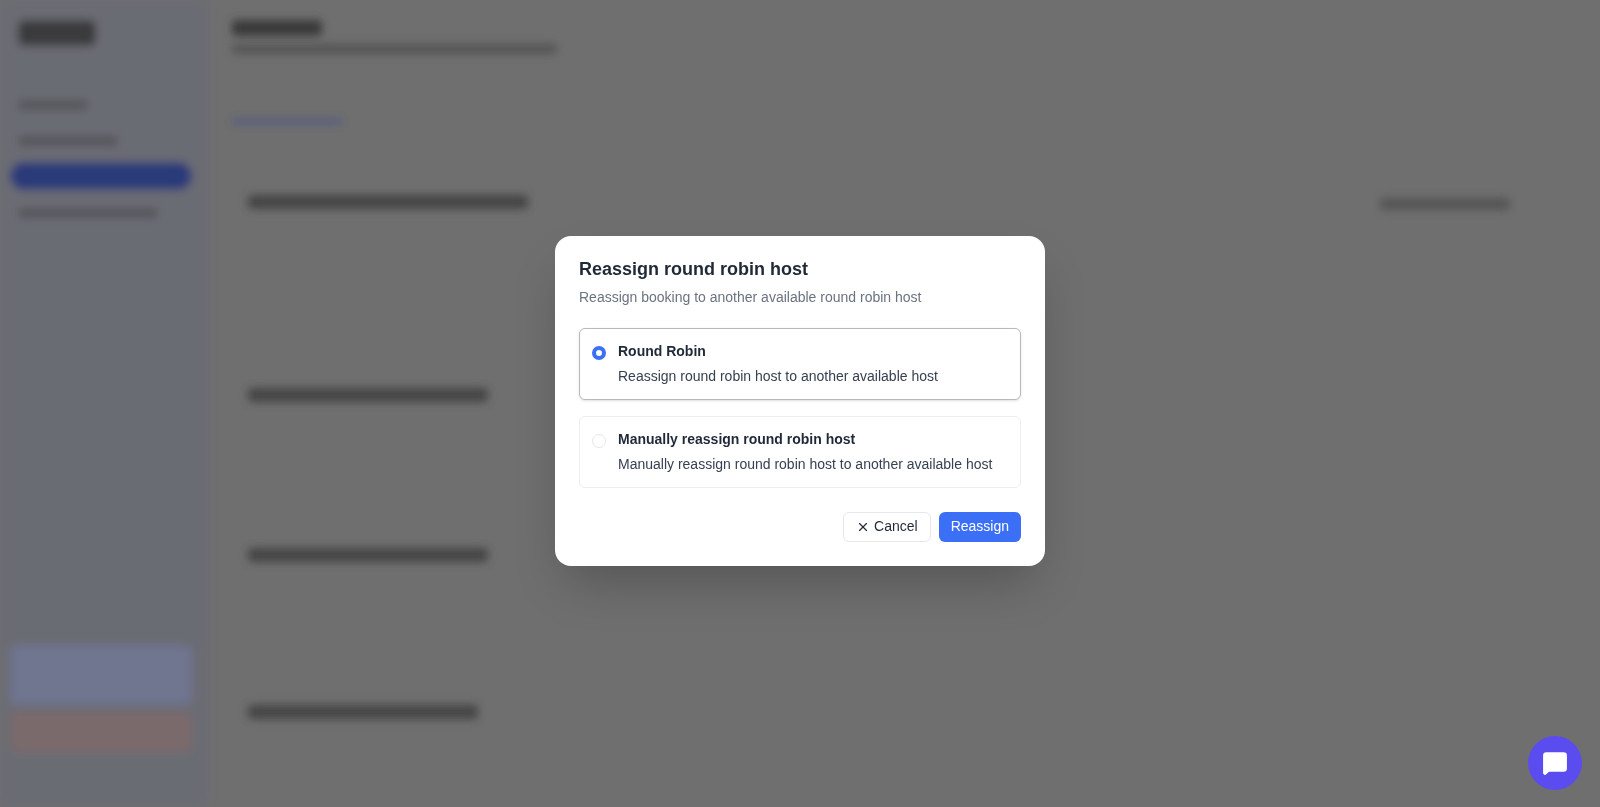  I want to click on option-description: Manually reassign round robin host to another available host, so click(805, 464).